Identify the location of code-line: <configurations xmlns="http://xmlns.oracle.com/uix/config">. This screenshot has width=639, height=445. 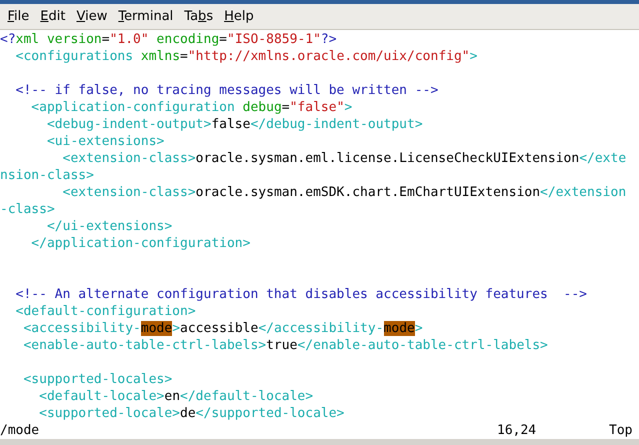
(246, 56).